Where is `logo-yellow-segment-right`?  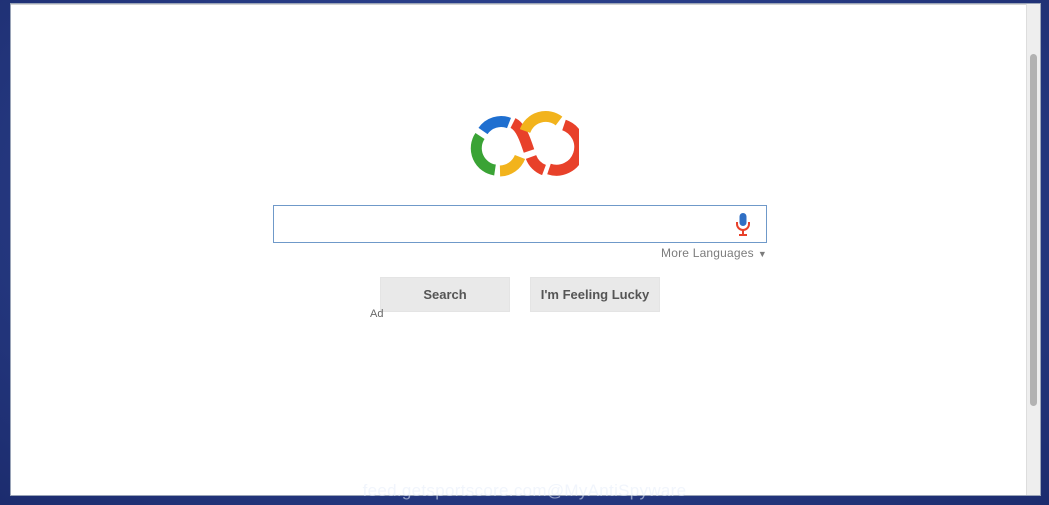
logo-yellow-segment-right is located at coordinates (541, 122).